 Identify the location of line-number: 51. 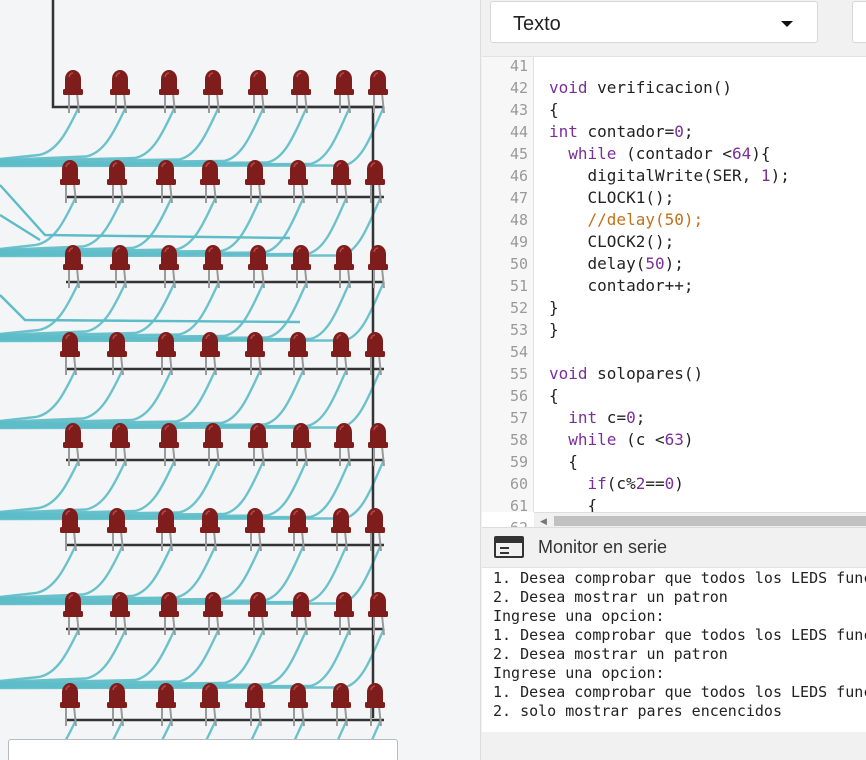
(518, 286).